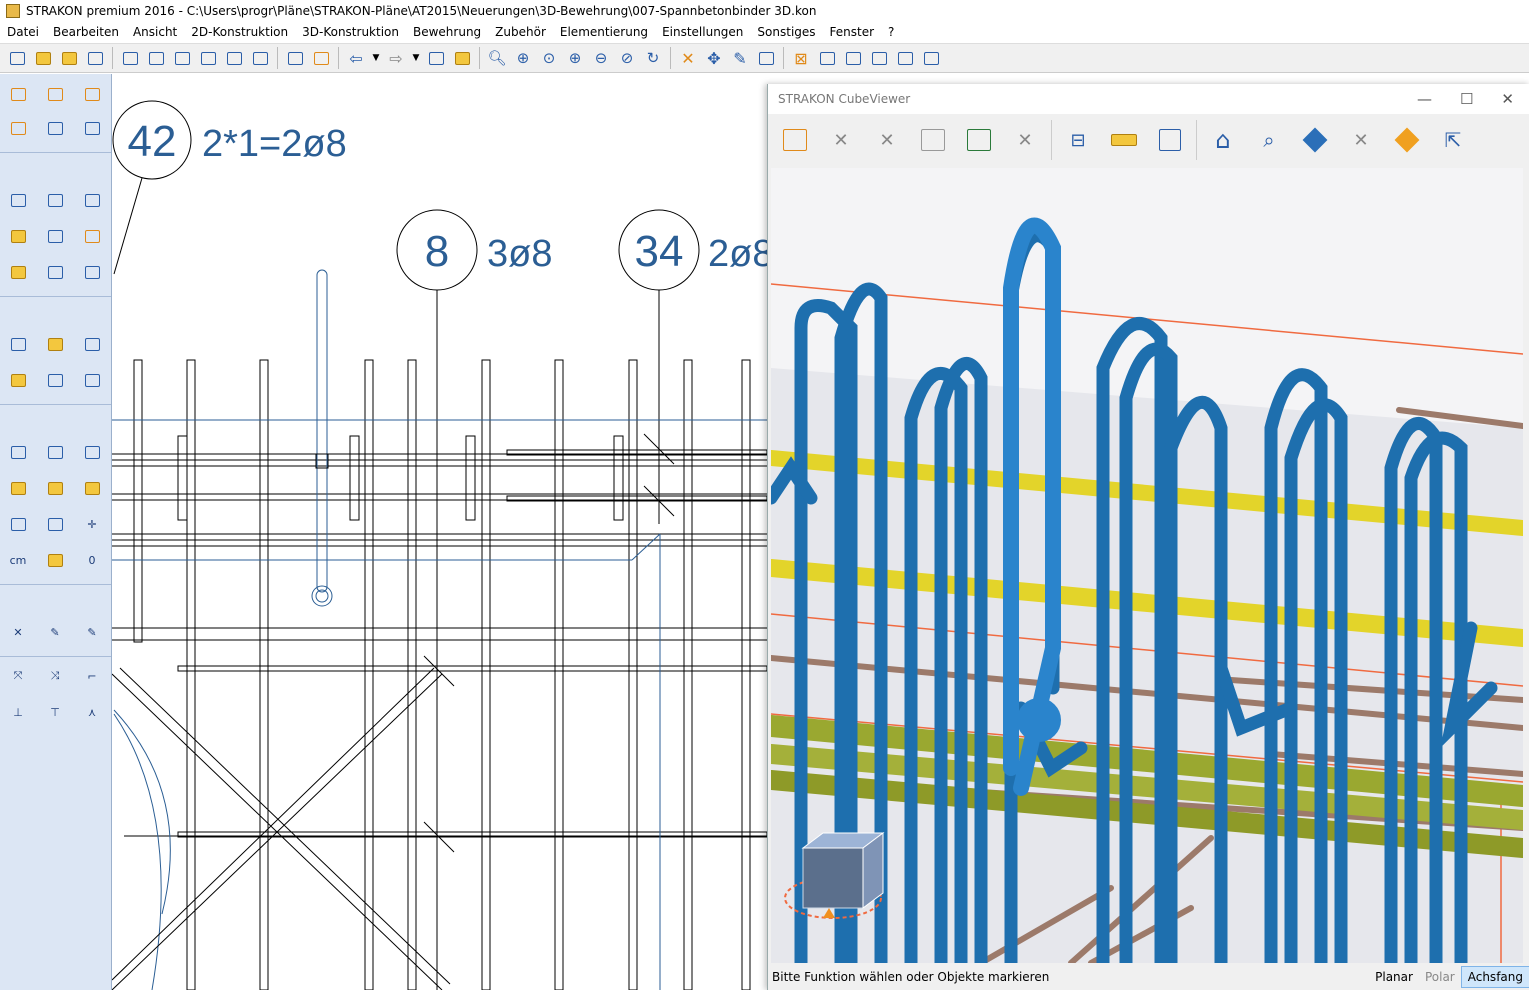  Describe the element at coordinates (92, 236) in the screenshot. I see `pencil-icon` at that location.